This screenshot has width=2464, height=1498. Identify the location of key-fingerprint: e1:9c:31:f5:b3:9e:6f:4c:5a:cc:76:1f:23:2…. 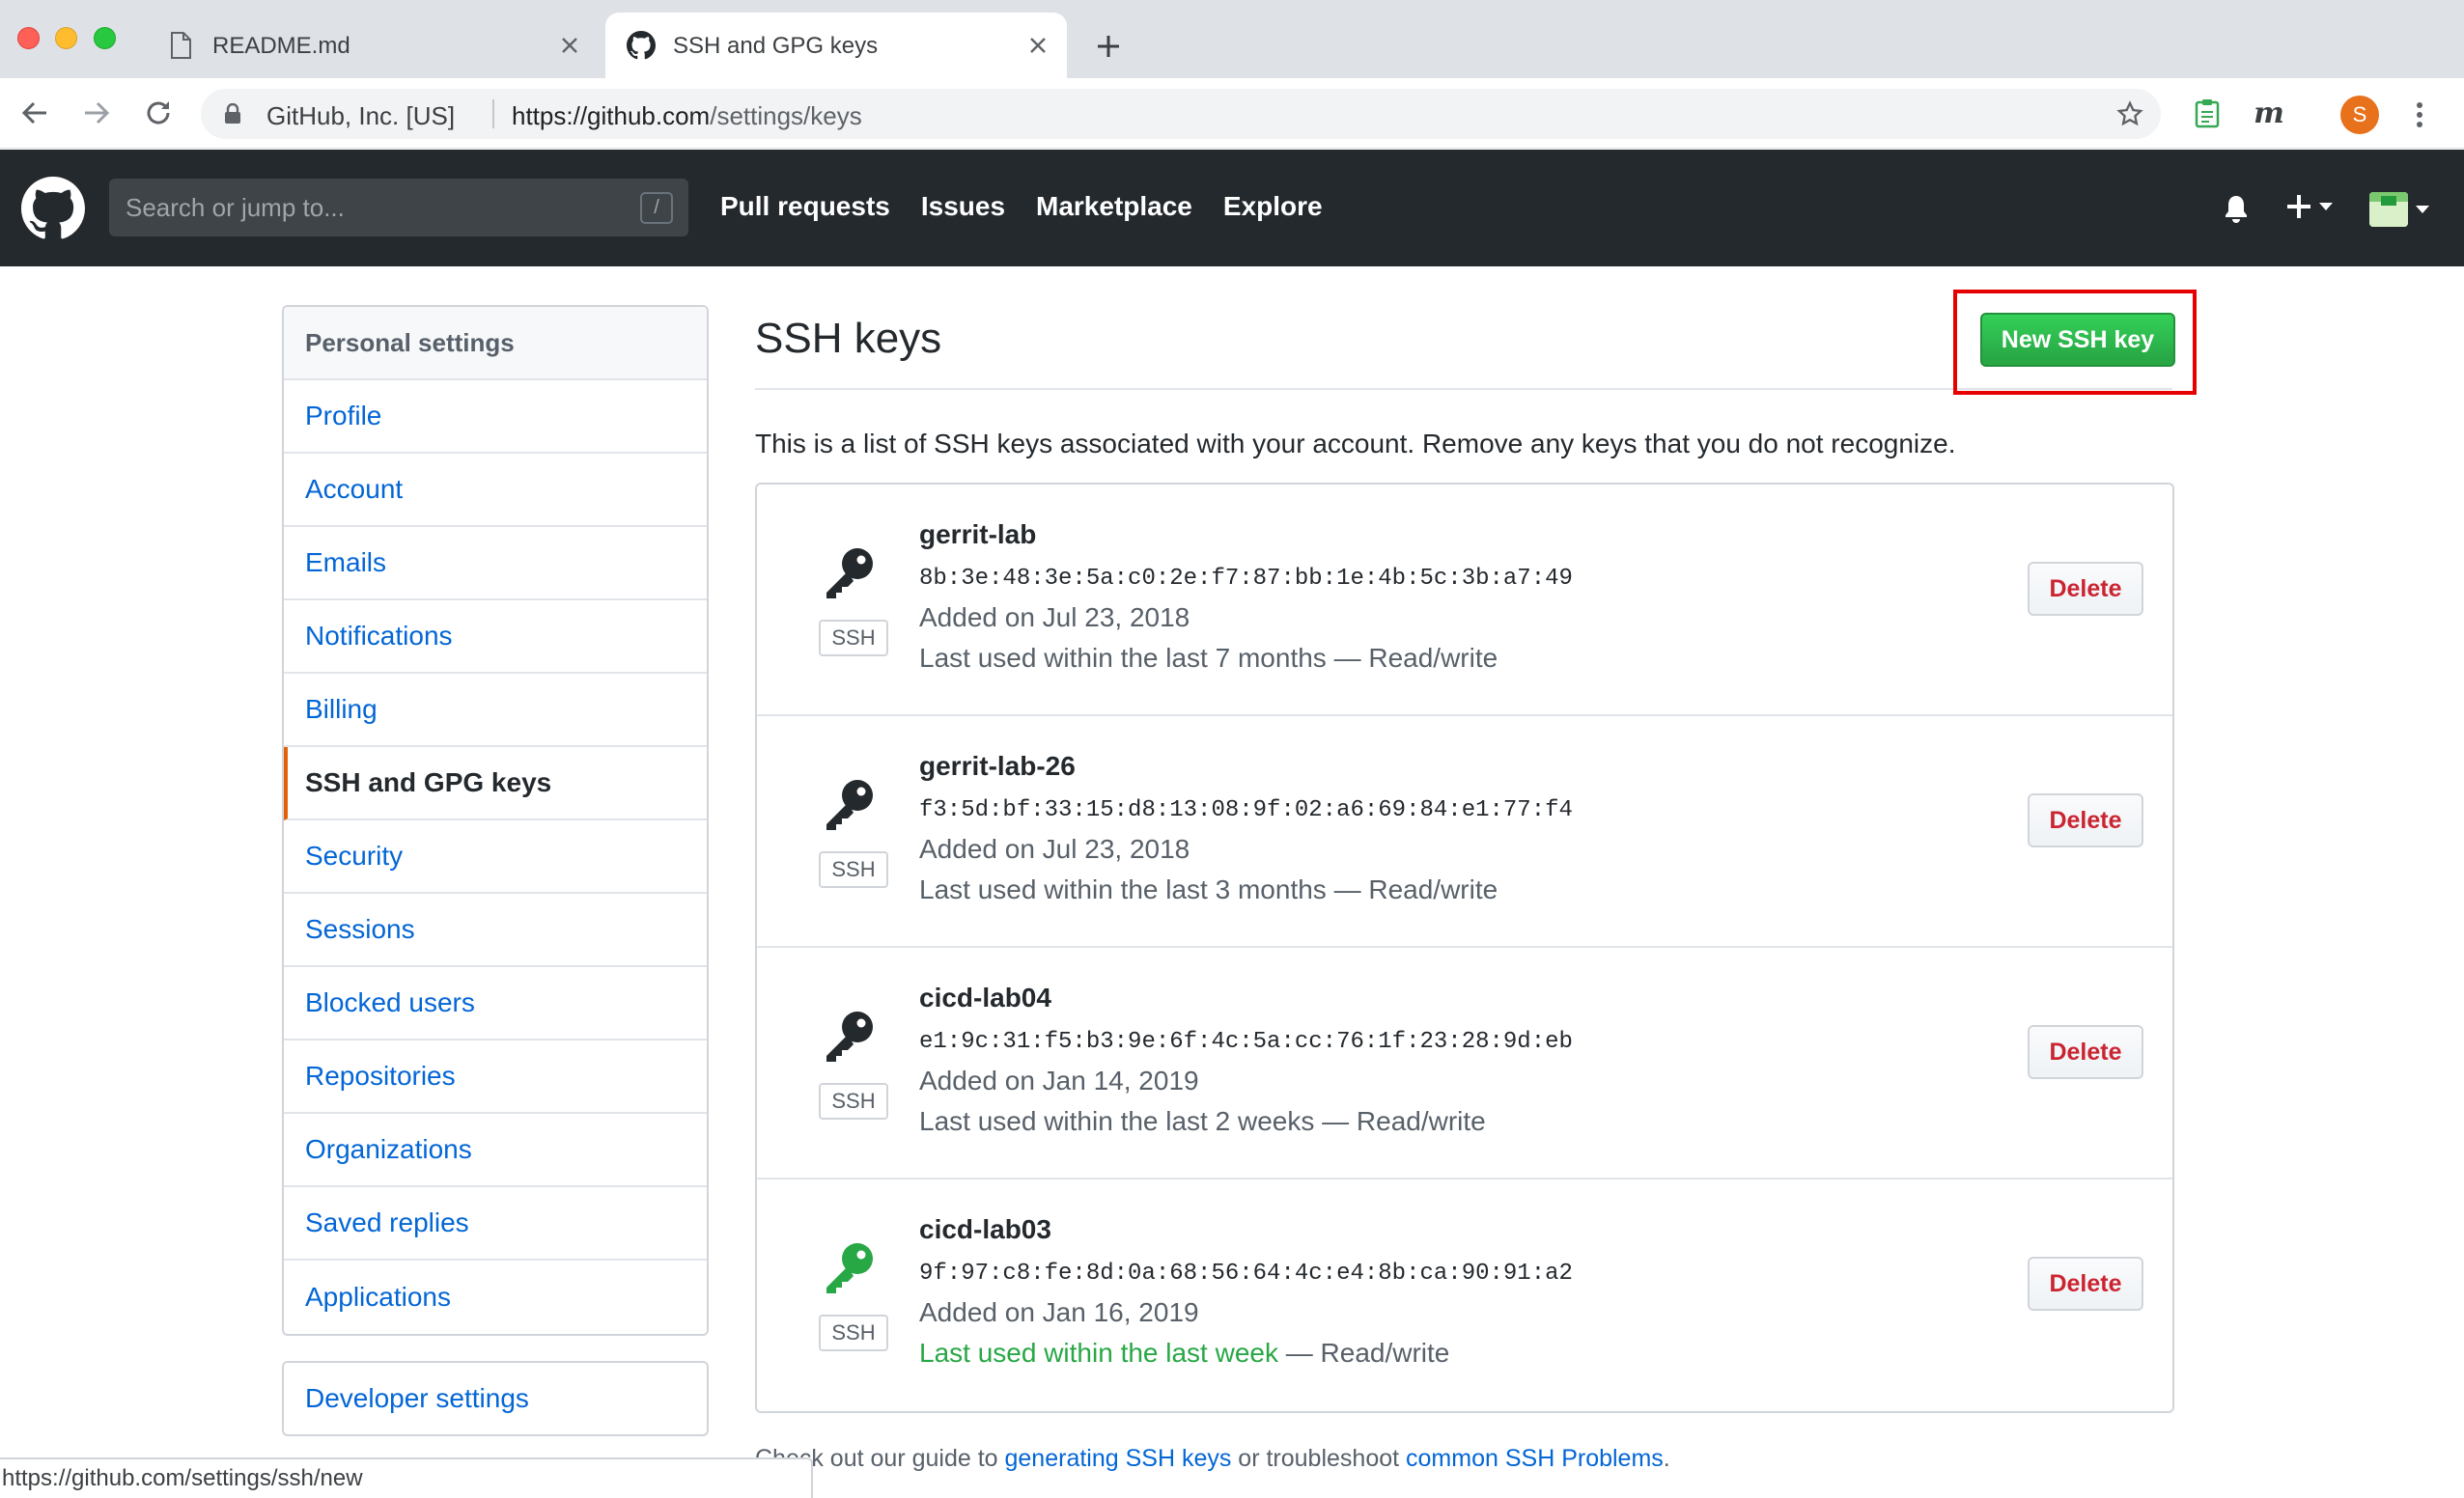
(1246, 1042).